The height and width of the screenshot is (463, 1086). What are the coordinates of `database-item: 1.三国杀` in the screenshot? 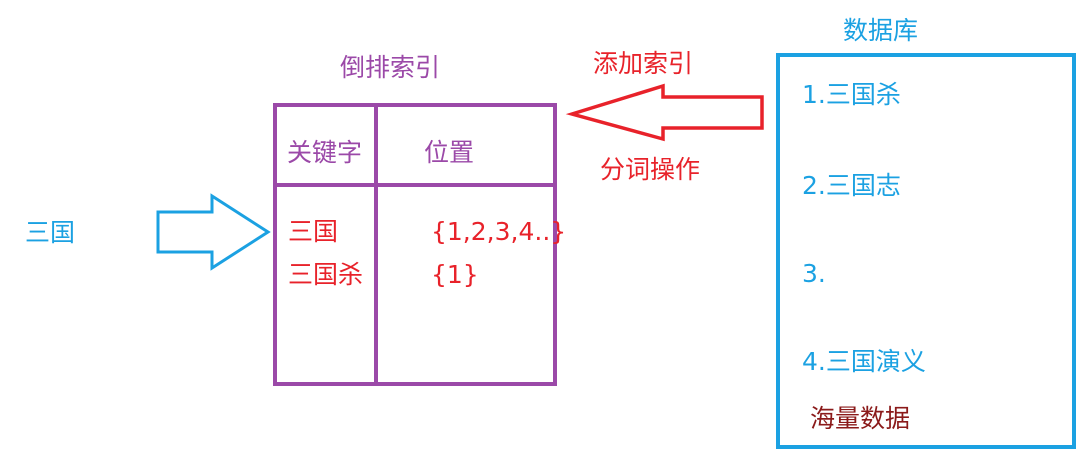 It's located at (851, 94).